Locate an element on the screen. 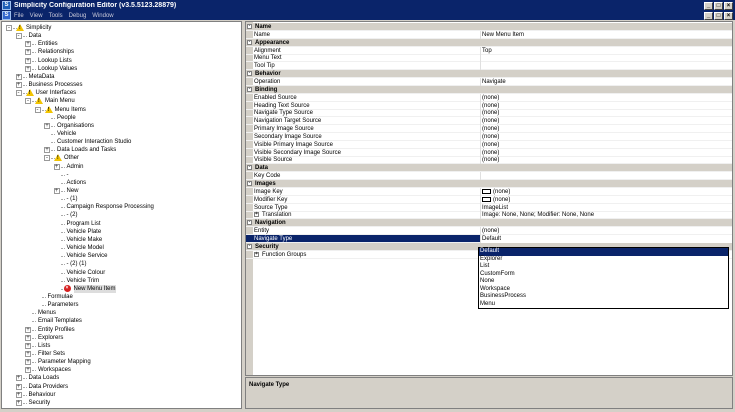  grid-property-row: Entity (none) is located at coordinates (489, 231).